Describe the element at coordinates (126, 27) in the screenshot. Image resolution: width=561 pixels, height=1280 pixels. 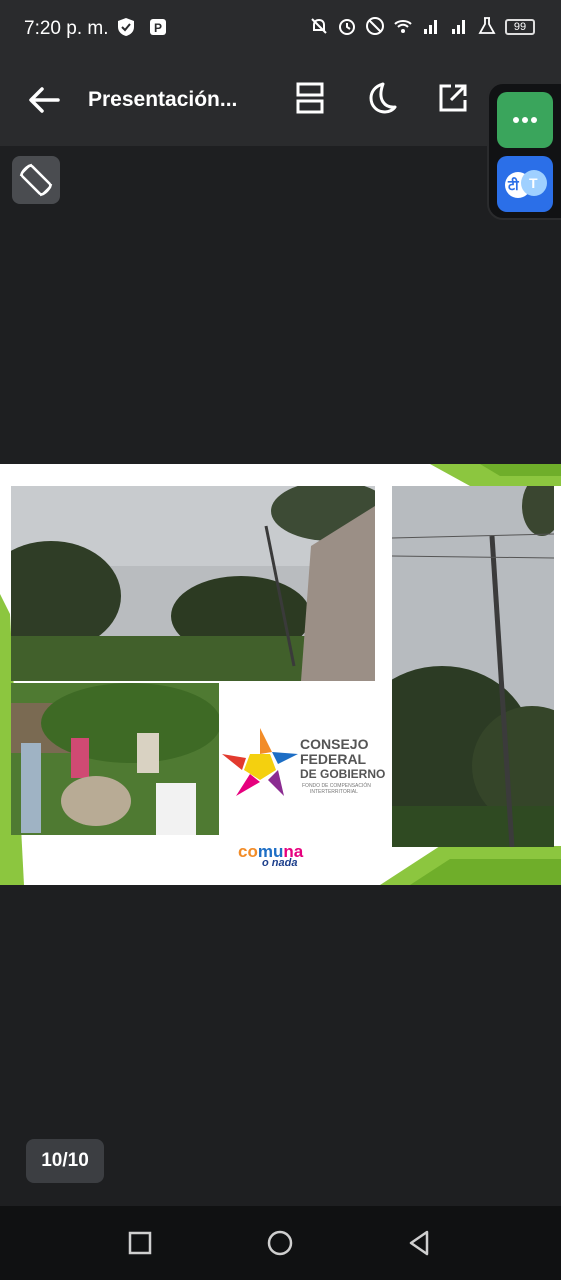
I see `shield-icon` at that location.